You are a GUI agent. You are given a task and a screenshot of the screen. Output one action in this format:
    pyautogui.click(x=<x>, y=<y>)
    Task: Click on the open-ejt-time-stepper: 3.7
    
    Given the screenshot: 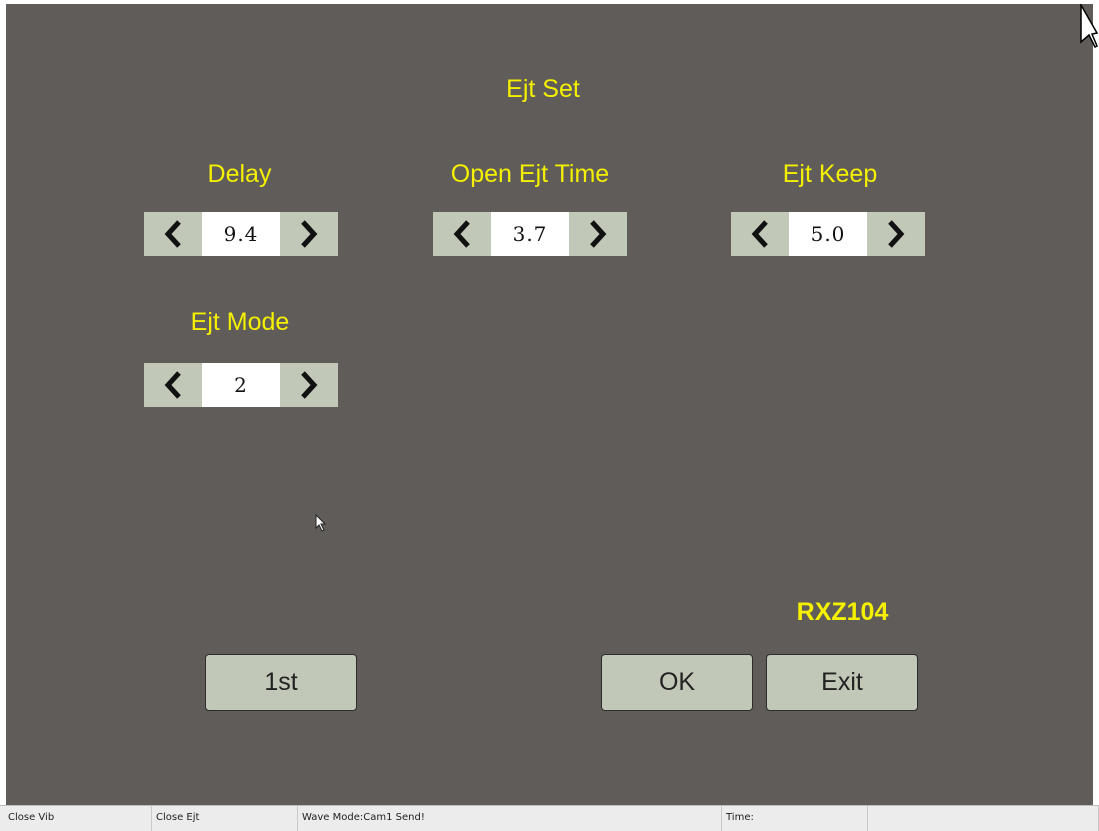 What is the action you would take?
    pyautogui.click(x=530, y=234)
    